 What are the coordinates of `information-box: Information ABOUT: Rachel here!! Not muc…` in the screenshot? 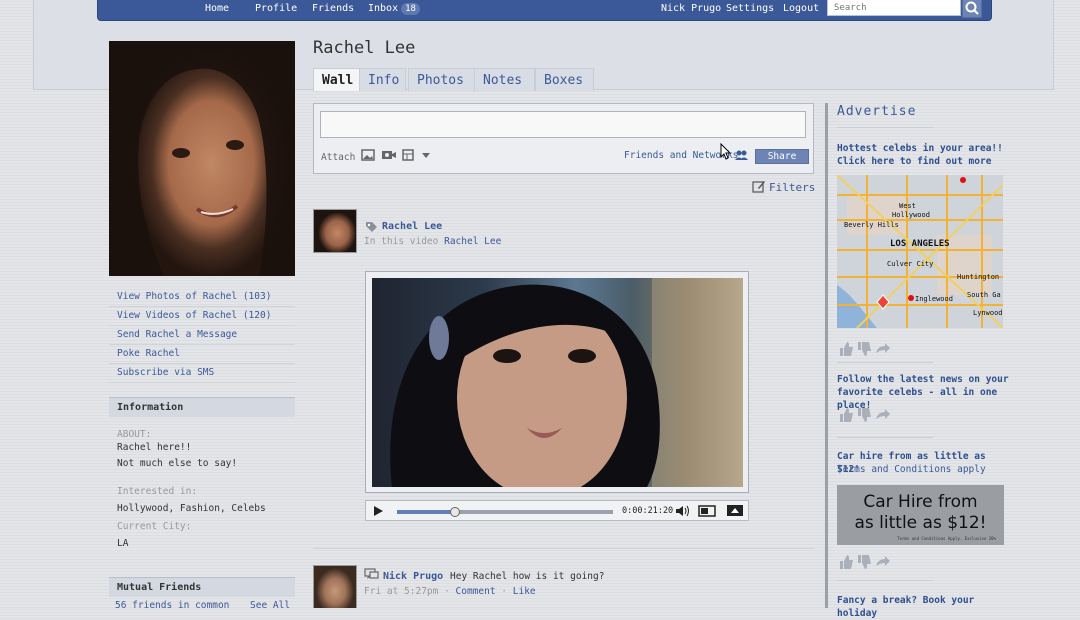 It's located at (202, 482).